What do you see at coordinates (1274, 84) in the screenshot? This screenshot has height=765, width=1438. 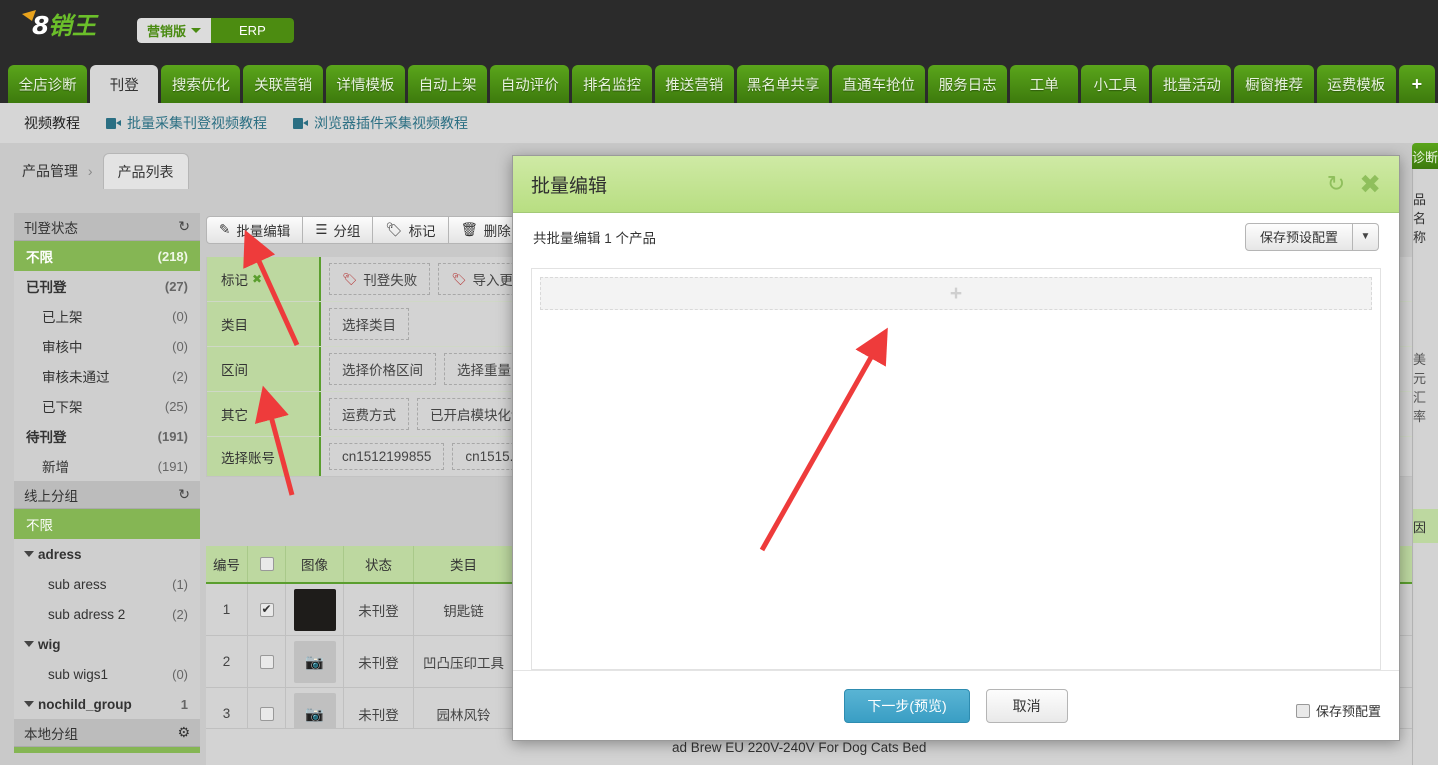 I see `main-tab-15: 橱窗推荐` at bounding box center [1274, 84].